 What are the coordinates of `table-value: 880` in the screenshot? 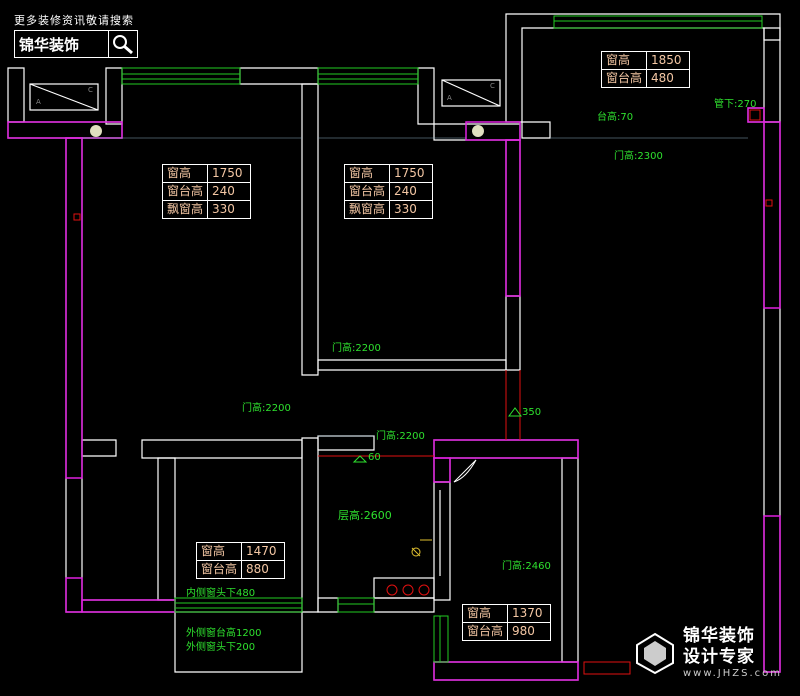 It's located at (263, 569).